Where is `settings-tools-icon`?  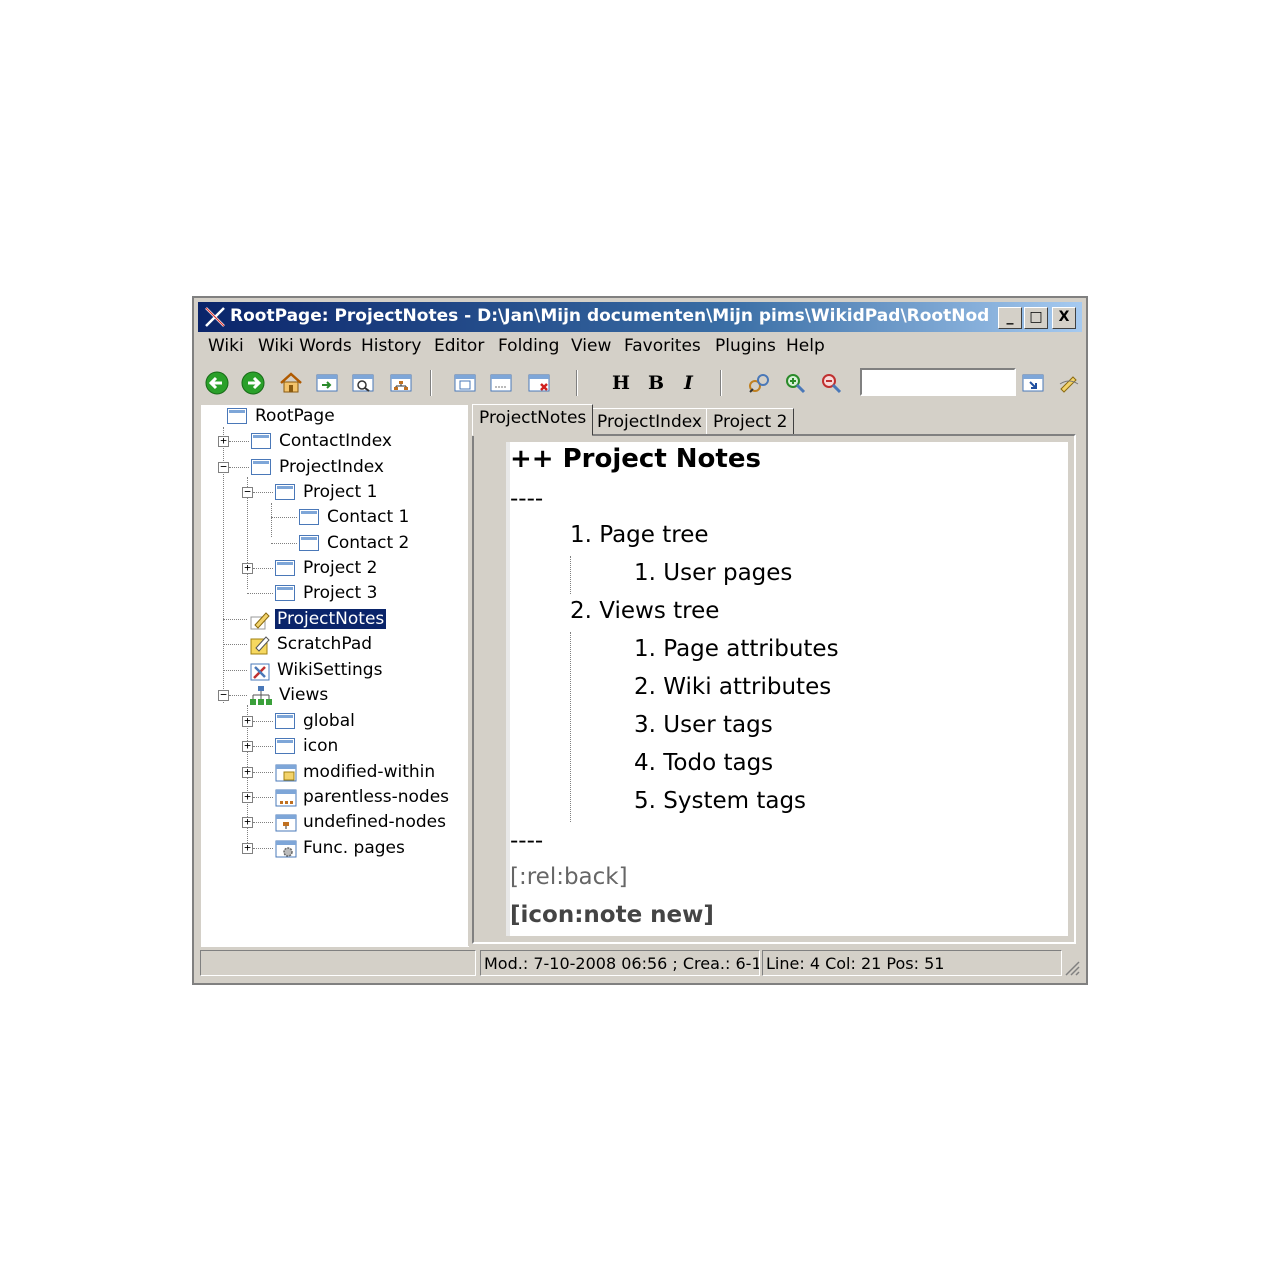
settings-tools-icon is located at coordinates (260, 672).